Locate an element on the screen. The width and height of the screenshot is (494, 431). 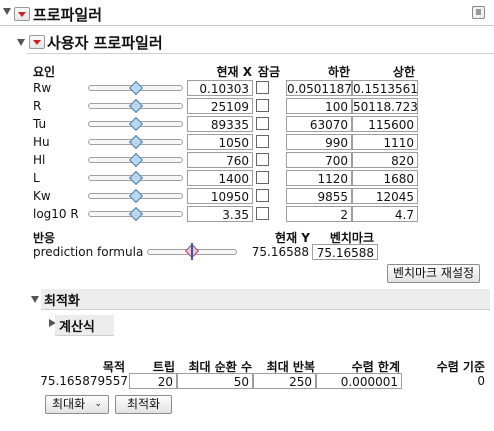
factor-current-input: 1400 is located at coordinates (220, 178).